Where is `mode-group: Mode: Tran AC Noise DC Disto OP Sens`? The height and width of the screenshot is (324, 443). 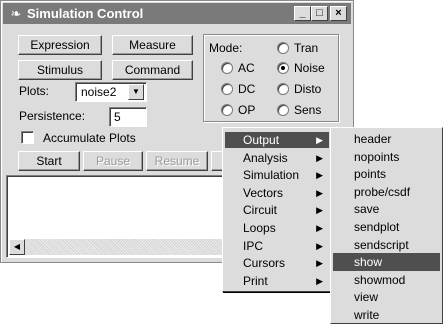 mode-group: Mode: Tran AC Noise DC Disto OP Sens is located at coordinates (271, 78).